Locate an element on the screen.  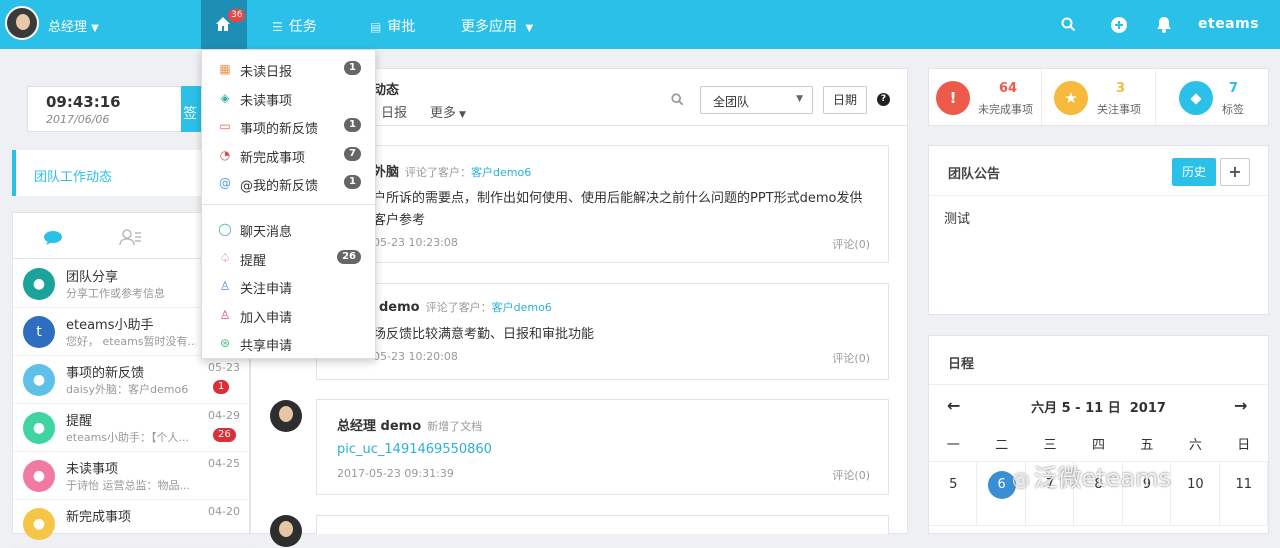
message-title: 事项的新反馈 is located at coordinates (105, 373).